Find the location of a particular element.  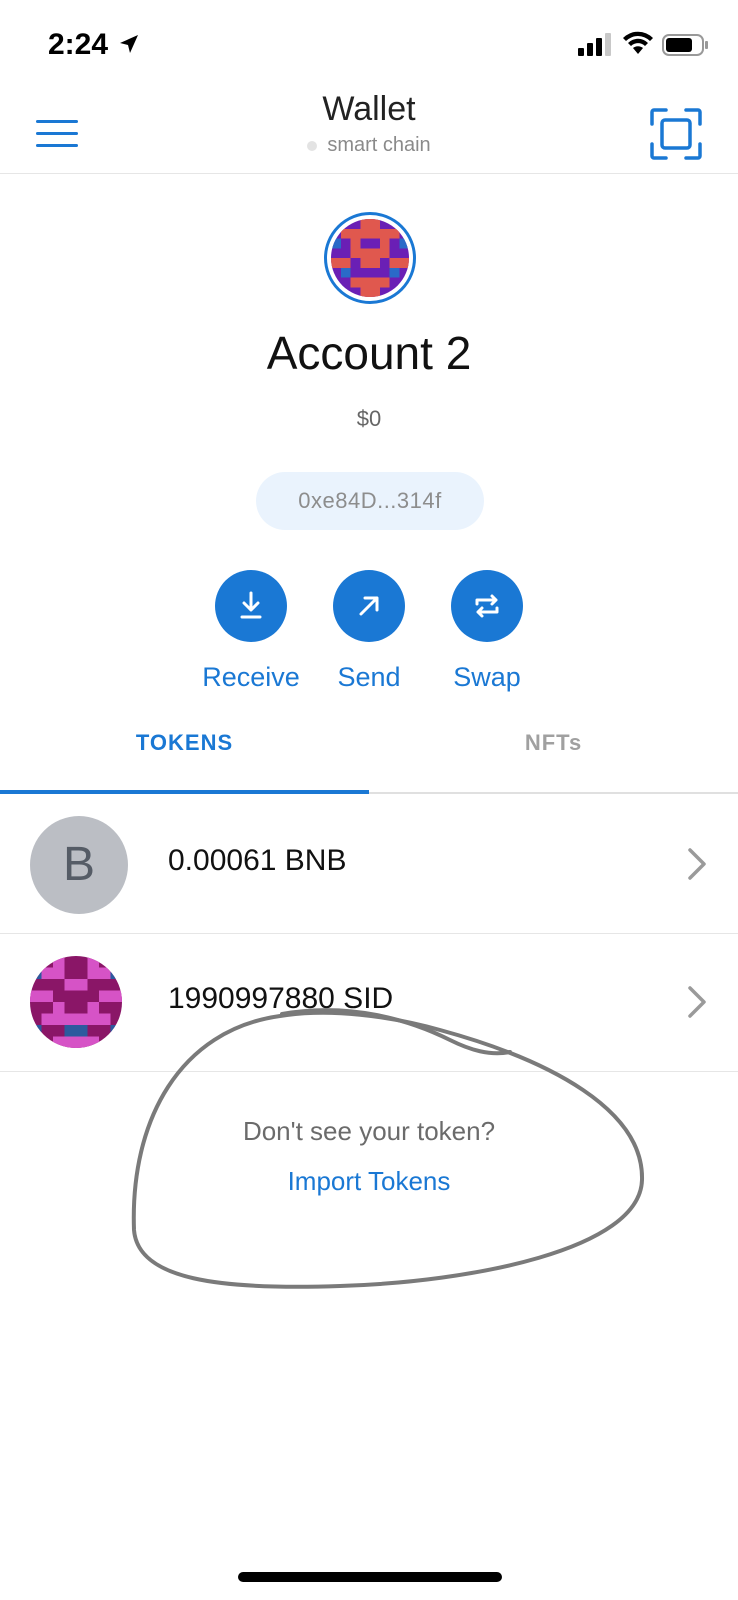

status-time: 2:24 is located at coordinates (78, 44).